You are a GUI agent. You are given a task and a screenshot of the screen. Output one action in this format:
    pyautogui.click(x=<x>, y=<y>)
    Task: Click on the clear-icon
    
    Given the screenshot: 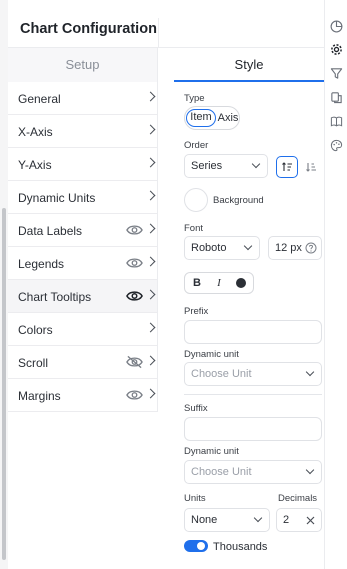 What is the action you would take?
    pyautogui.click(x=310, y=520)
    